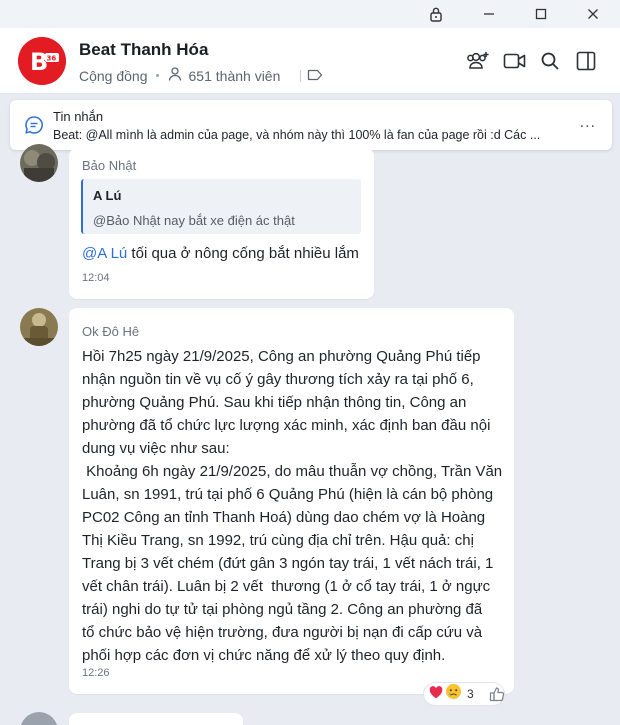 The image size is (620, 725). I want to click on group-title: Beat Thanh Hóa, so click(144, 49).